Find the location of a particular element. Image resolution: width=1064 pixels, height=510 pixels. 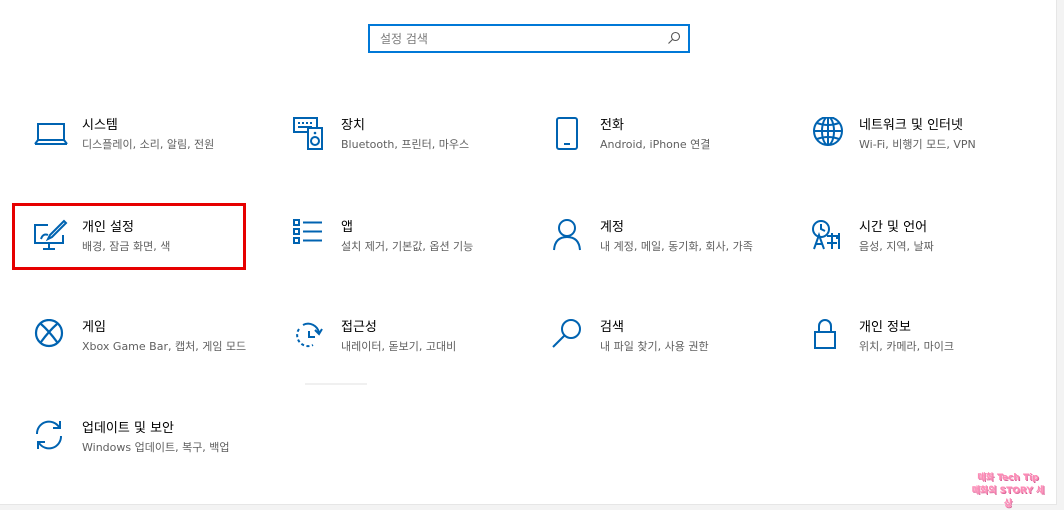

tile-title: 업데이트 및 보안 is located at coordinates (128, 428).